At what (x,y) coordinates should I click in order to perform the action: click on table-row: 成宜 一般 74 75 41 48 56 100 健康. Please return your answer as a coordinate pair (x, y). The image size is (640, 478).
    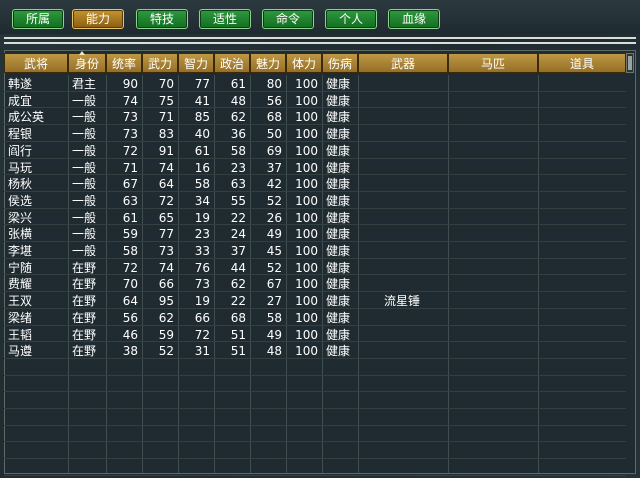
    Looking at the image, I should click on (315, 101).